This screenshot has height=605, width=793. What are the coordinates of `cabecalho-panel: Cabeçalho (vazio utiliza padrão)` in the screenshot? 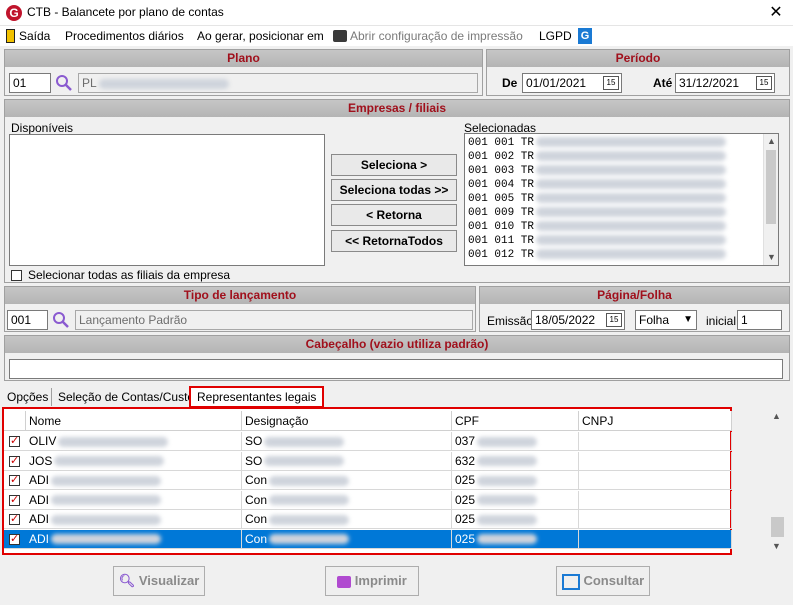 It's located at (397, 358).